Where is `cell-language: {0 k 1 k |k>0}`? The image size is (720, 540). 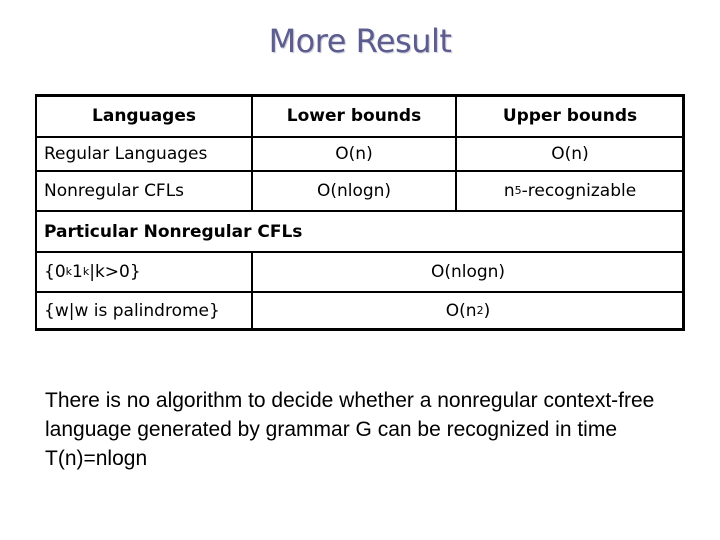
cell-language: {0 k 1 k |k>0} is located at coordinates (92, 272).